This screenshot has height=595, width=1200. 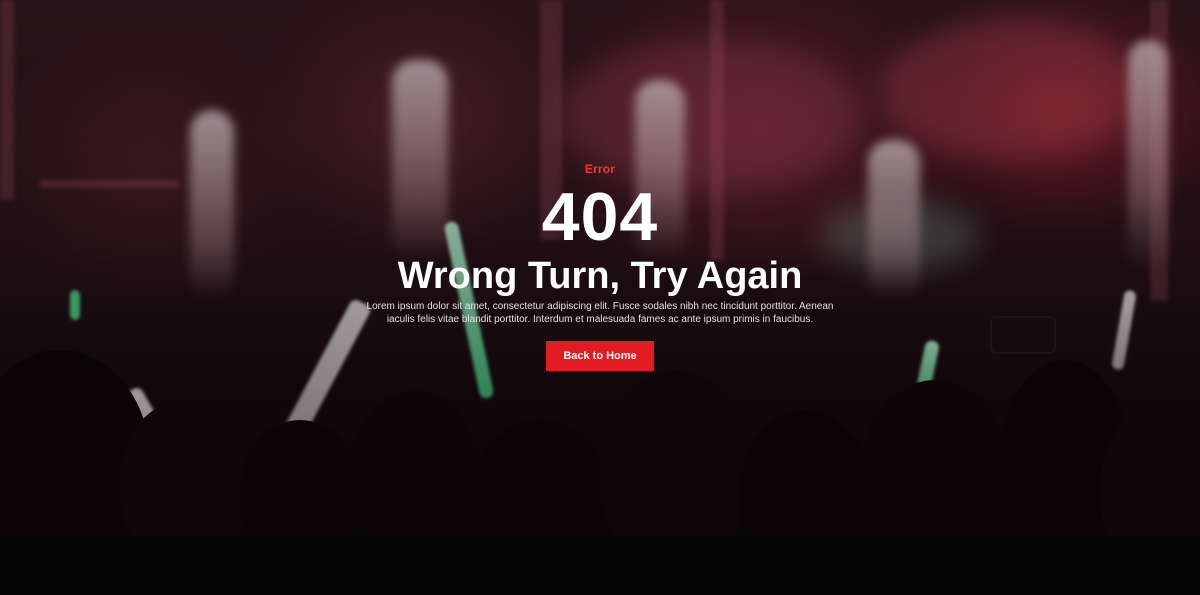 I want to click on footer-band, so click(x=600, y=565).